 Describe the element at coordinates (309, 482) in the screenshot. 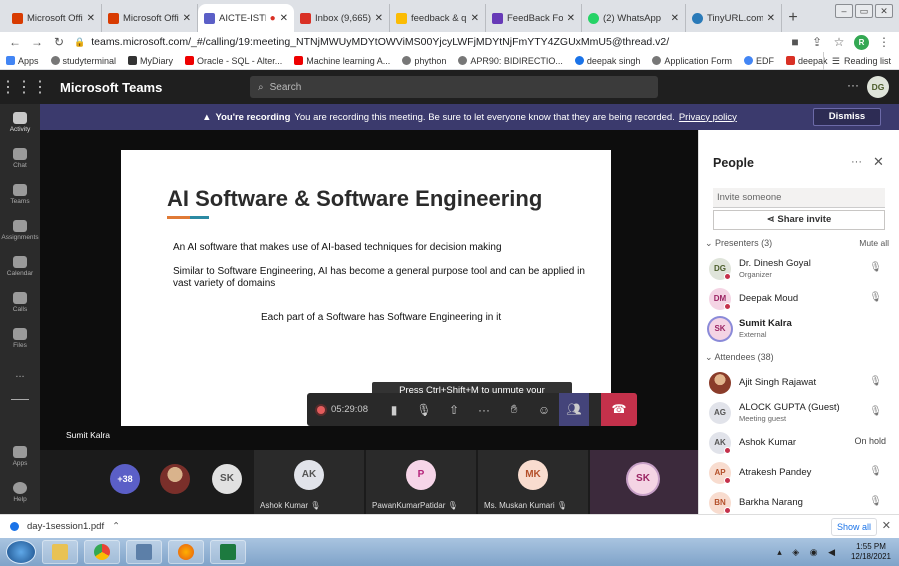

I see `participant-tile: AK Ashok Kumar 🎙︎` at that location.